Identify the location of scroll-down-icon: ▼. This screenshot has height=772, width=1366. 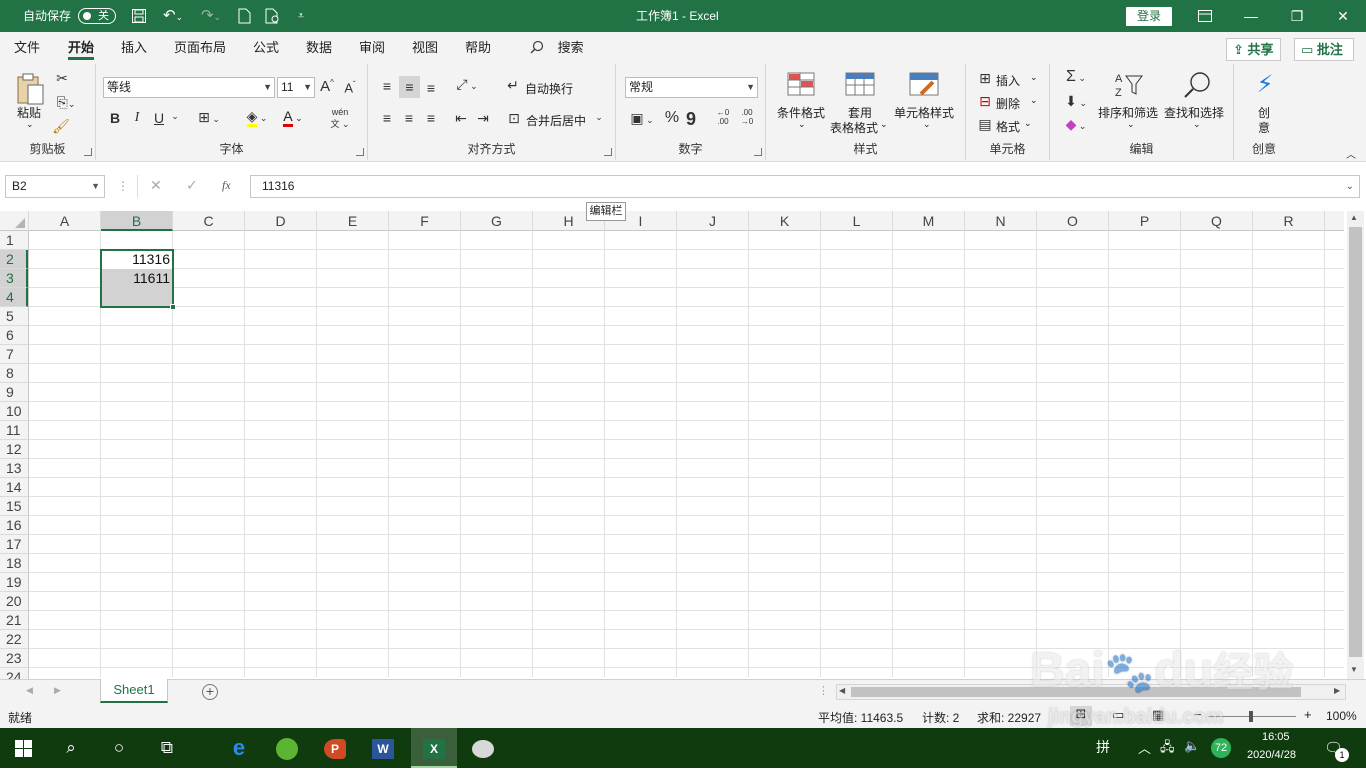
(1354, 669).